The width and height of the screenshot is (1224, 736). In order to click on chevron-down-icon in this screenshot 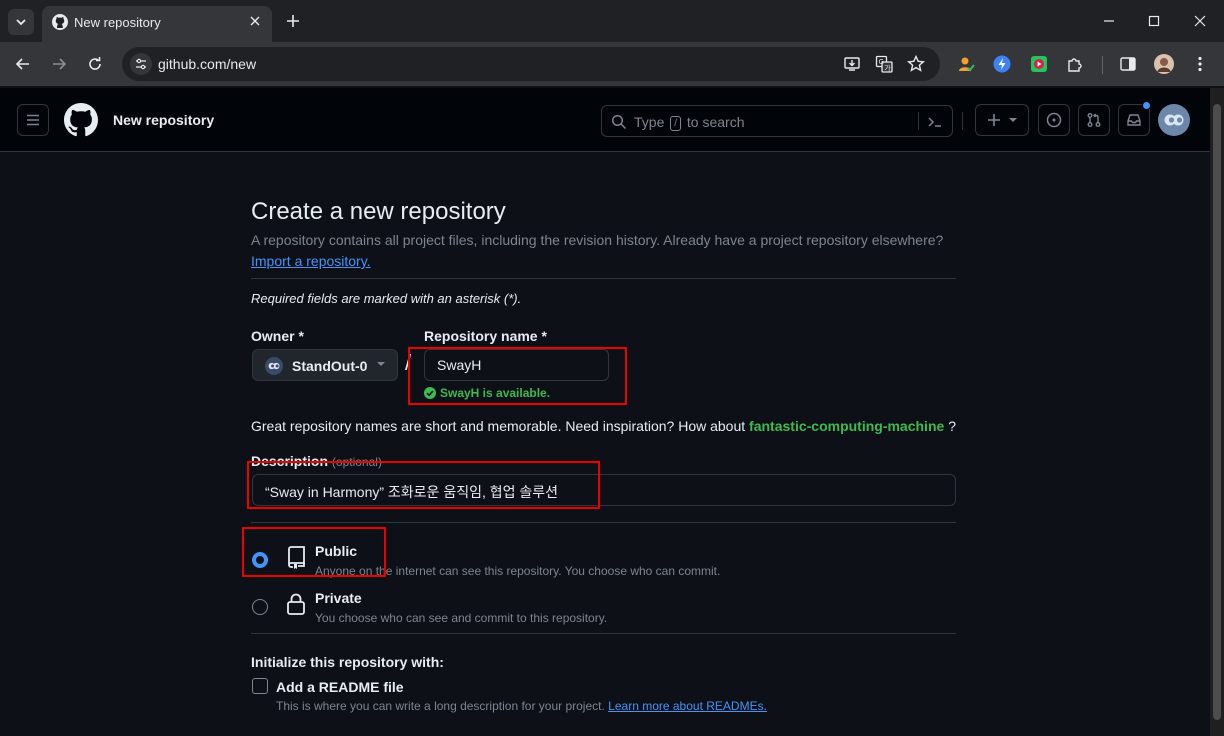, I will do `click(21, 22)`.